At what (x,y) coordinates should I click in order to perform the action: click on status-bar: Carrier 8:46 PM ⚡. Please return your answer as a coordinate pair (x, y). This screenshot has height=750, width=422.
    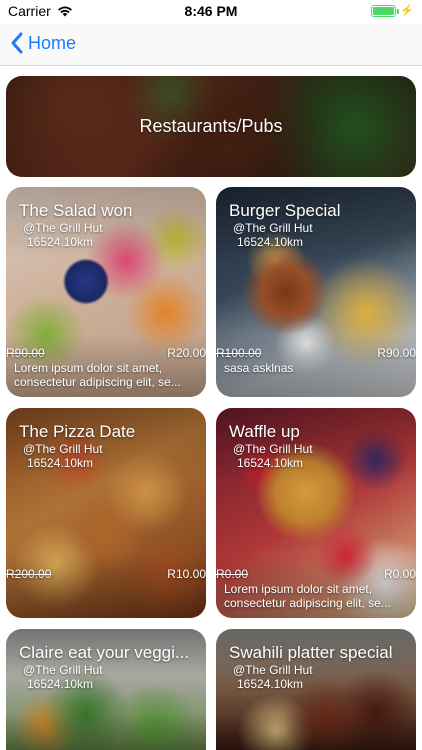
    Looking at the image, I should click on (211, 12).